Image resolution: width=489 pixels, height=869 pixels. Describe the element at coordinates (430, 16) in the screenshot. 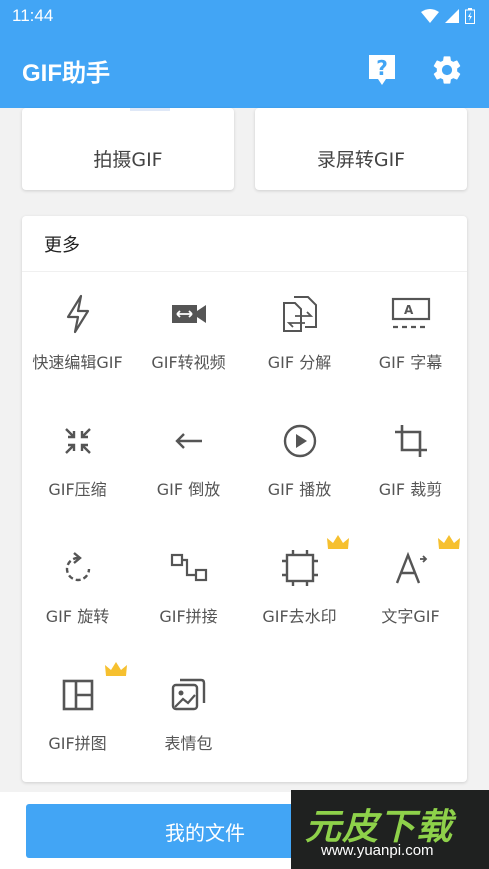

I see `wifi-icon` at that location.